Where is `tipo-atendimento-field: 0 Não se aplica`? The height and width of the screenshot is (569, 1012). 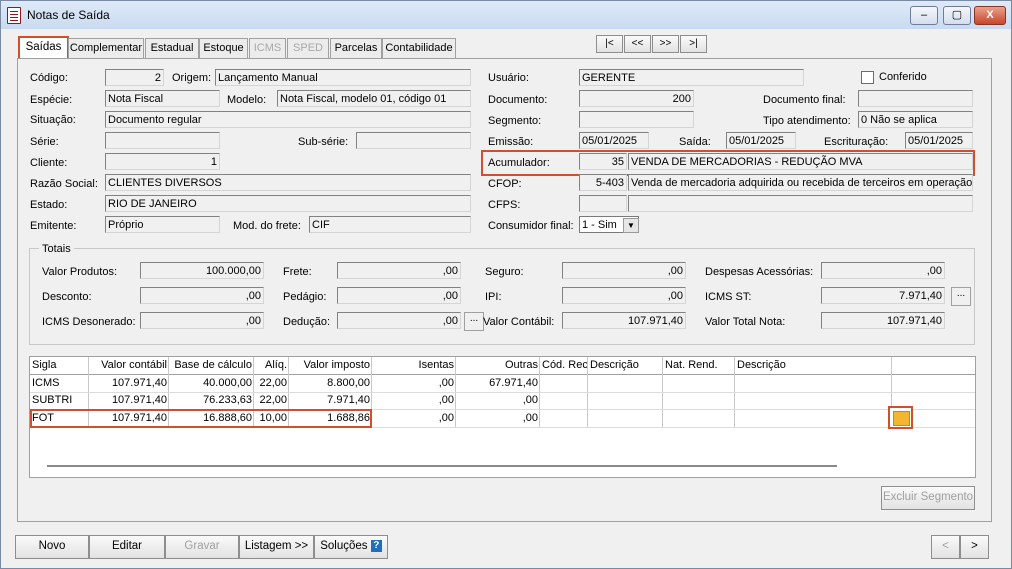
tipo-atendimento-field: 0 Não se aplica is located at coordinates (915, 119).